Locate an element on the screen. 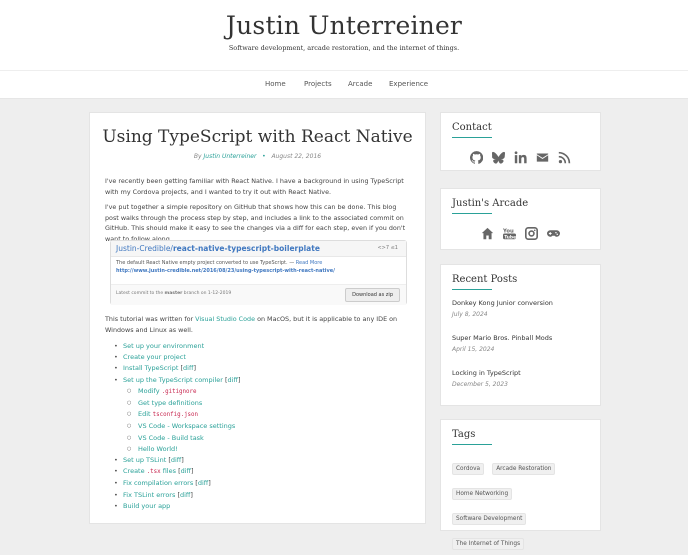  commit-suffix: branch on 1-12-2019 is located at coordinates (207, 293).